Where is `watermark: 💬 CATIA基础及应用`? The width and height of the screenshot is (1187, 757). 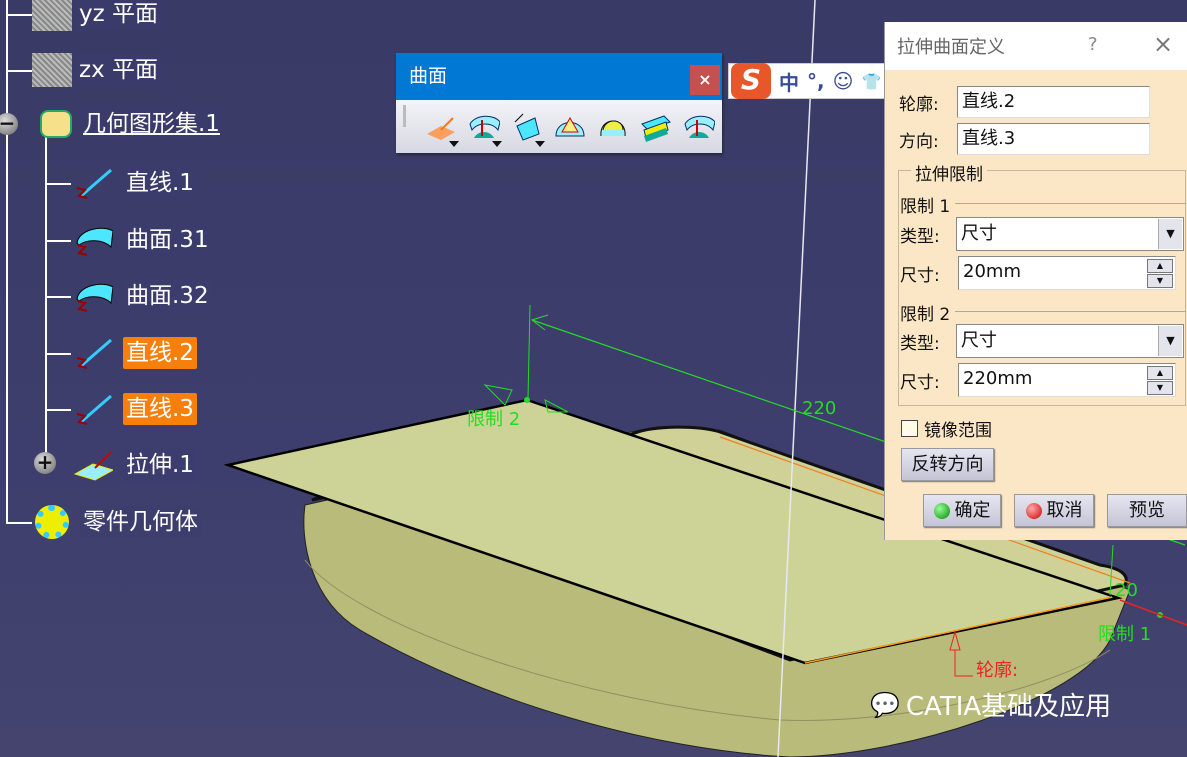
watermark: 💬 CATIA基础及应用 is located at coordinates (991, 706).